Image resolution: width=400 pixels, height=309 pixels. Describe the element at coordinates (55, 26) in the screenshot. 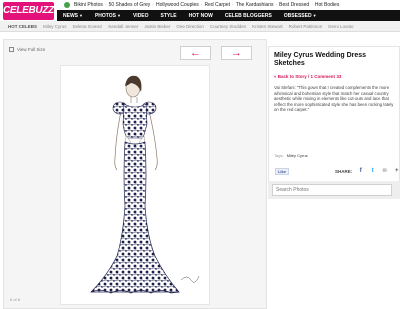

I see `celeb-link: Miley Cyrus` at that location.